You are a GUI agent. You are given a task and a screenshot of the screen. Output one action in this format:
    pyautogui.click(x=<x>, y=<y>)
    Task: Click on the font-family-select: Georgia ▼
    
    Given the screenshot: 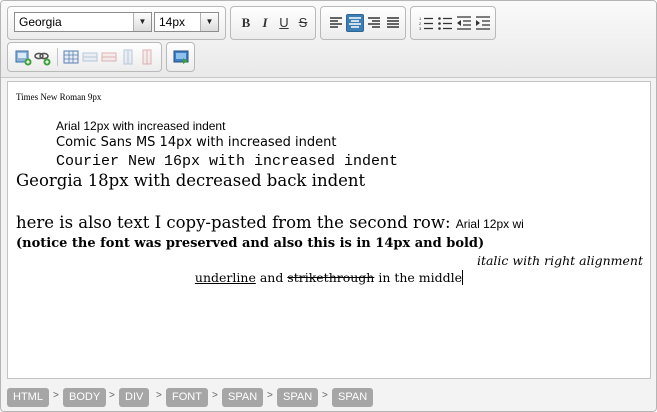 What is the action you would take?
    pyautogui.click(x=83, y=22)
    